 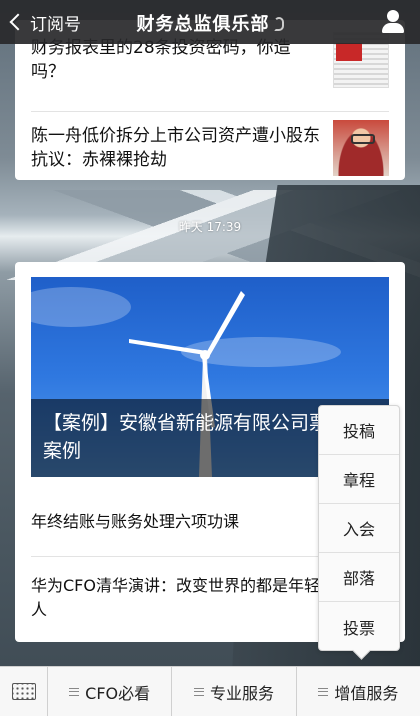 I want to click on menu-tab-label: 专业服务, so click(x=241, y=693).